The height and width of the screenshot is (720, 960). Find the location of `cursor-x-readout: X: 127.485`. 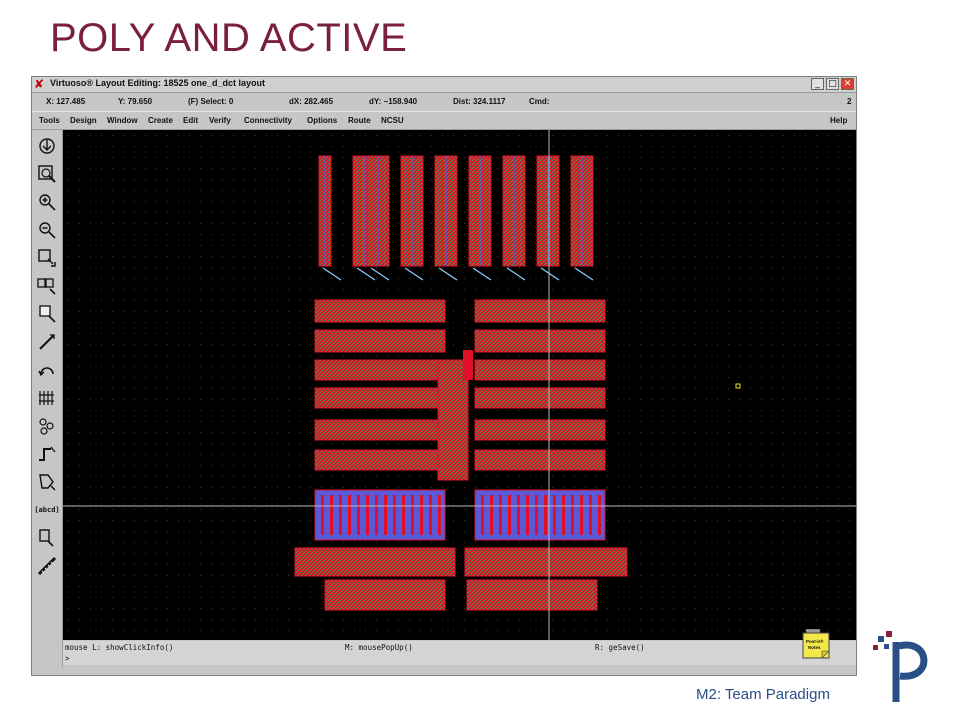

cursor-x-readout: X: 127.485 is located at coordinates (66, 101).